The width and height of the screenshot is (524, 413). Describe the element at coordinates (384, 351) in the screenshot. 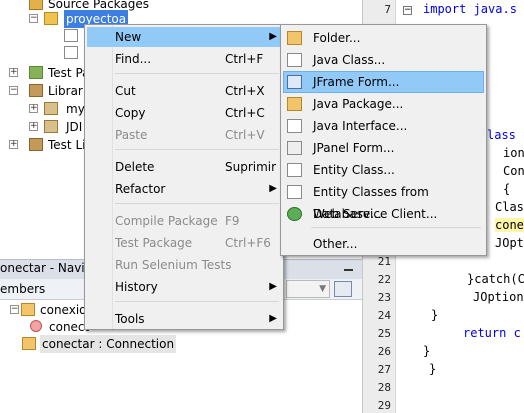

I see `line-number: 26` at that location.